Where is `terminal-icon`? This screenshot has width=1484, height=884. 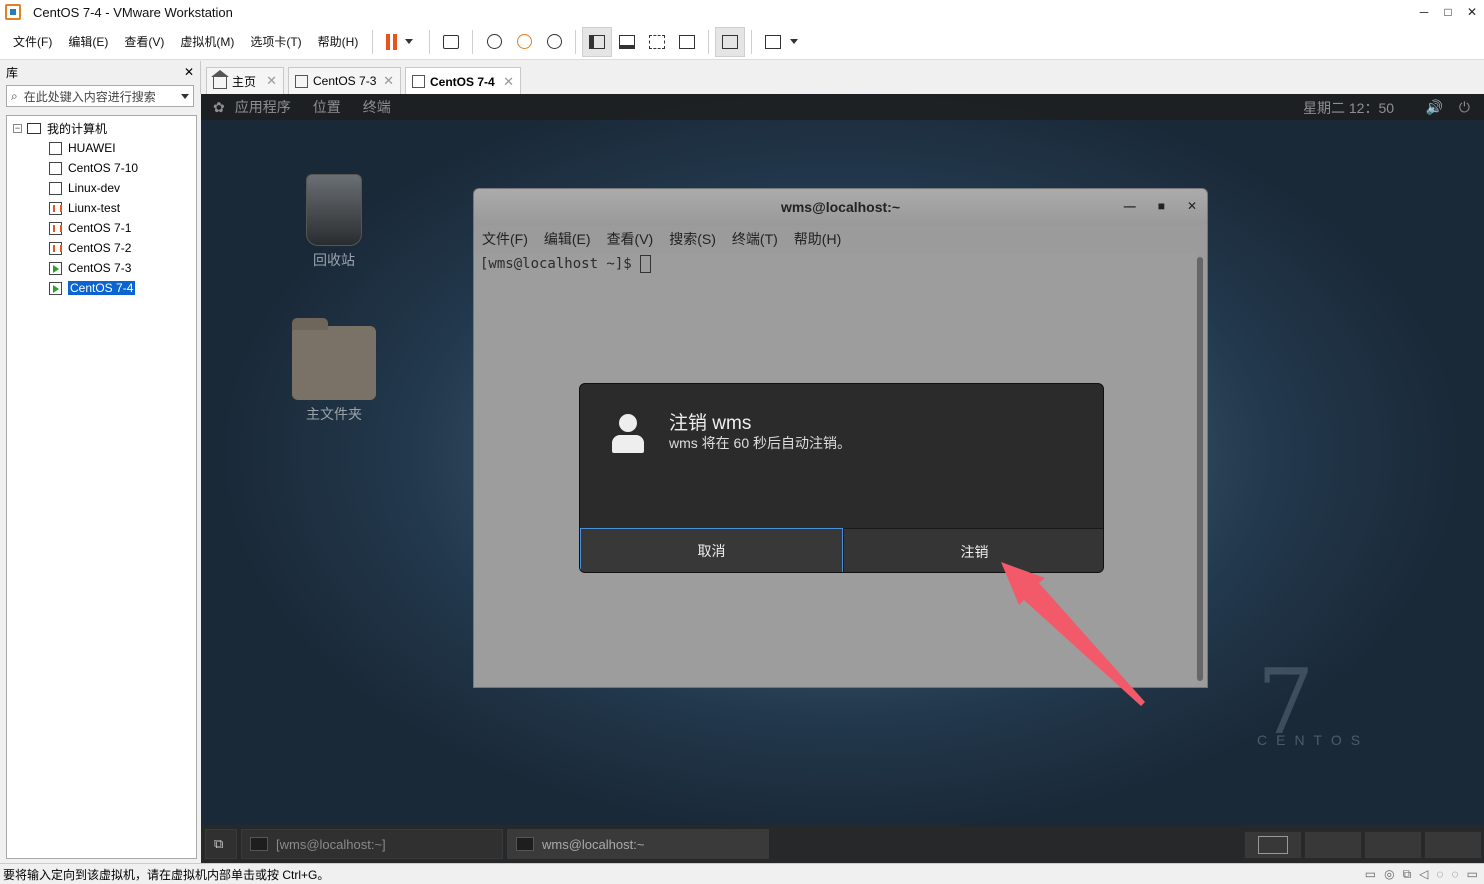 terminal-icon is located at coordinates (525, 844).